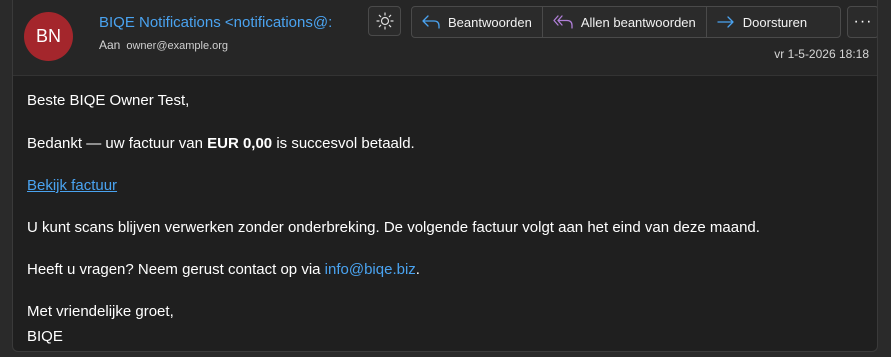 The width and height of the screenshot is (891, 357). I want to click on contact-email-link: info@biqe.biz, so click(370, 269).